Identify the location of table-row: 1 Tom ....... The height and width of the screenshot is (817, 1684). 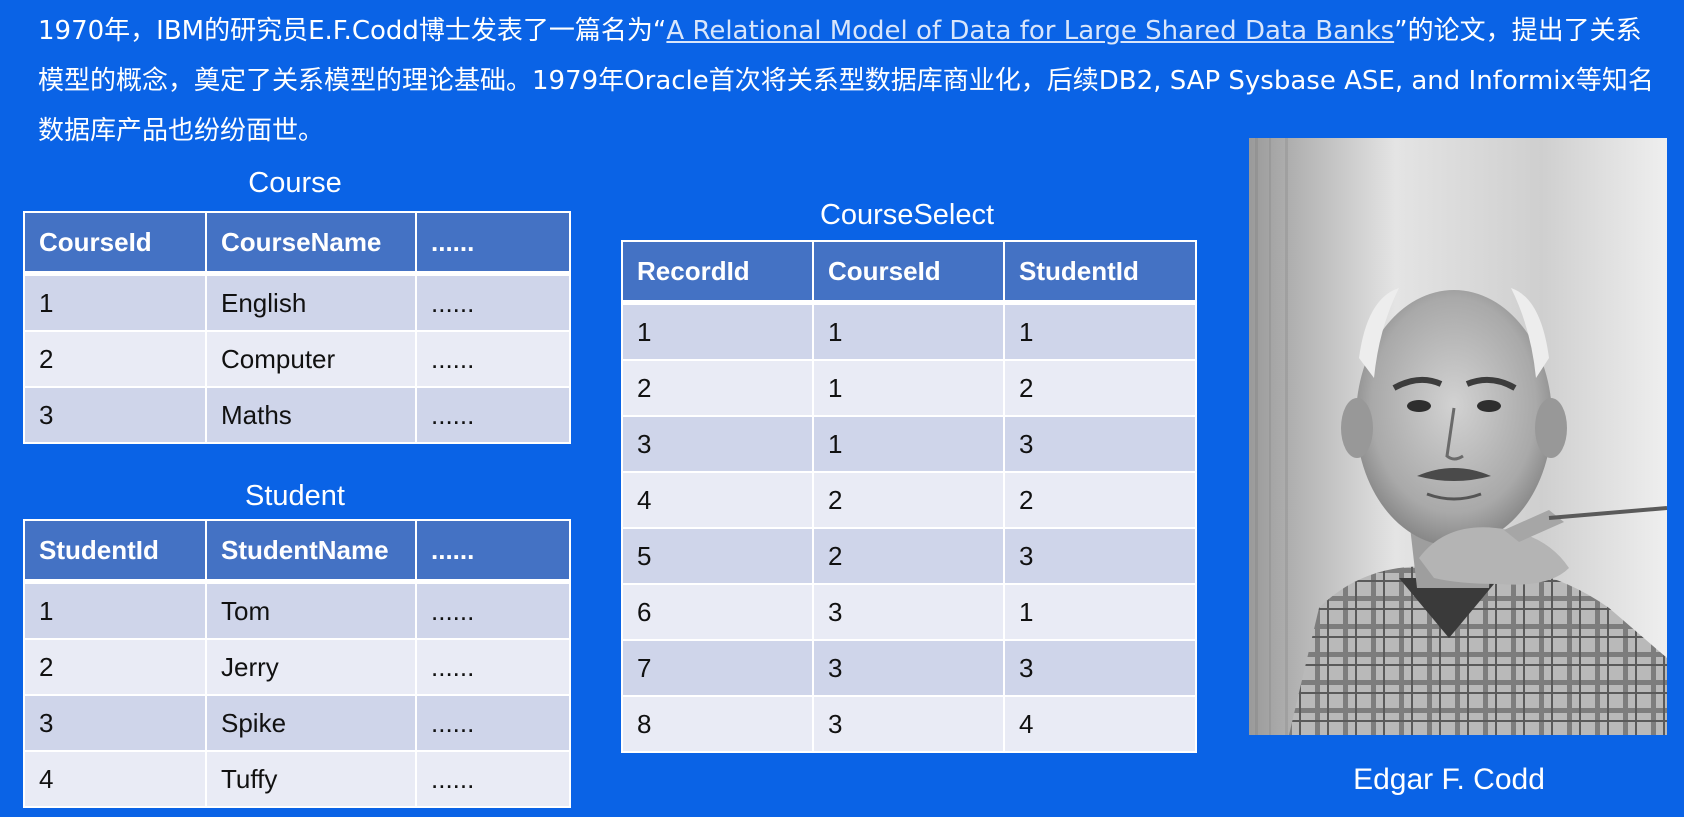
(297, 610).